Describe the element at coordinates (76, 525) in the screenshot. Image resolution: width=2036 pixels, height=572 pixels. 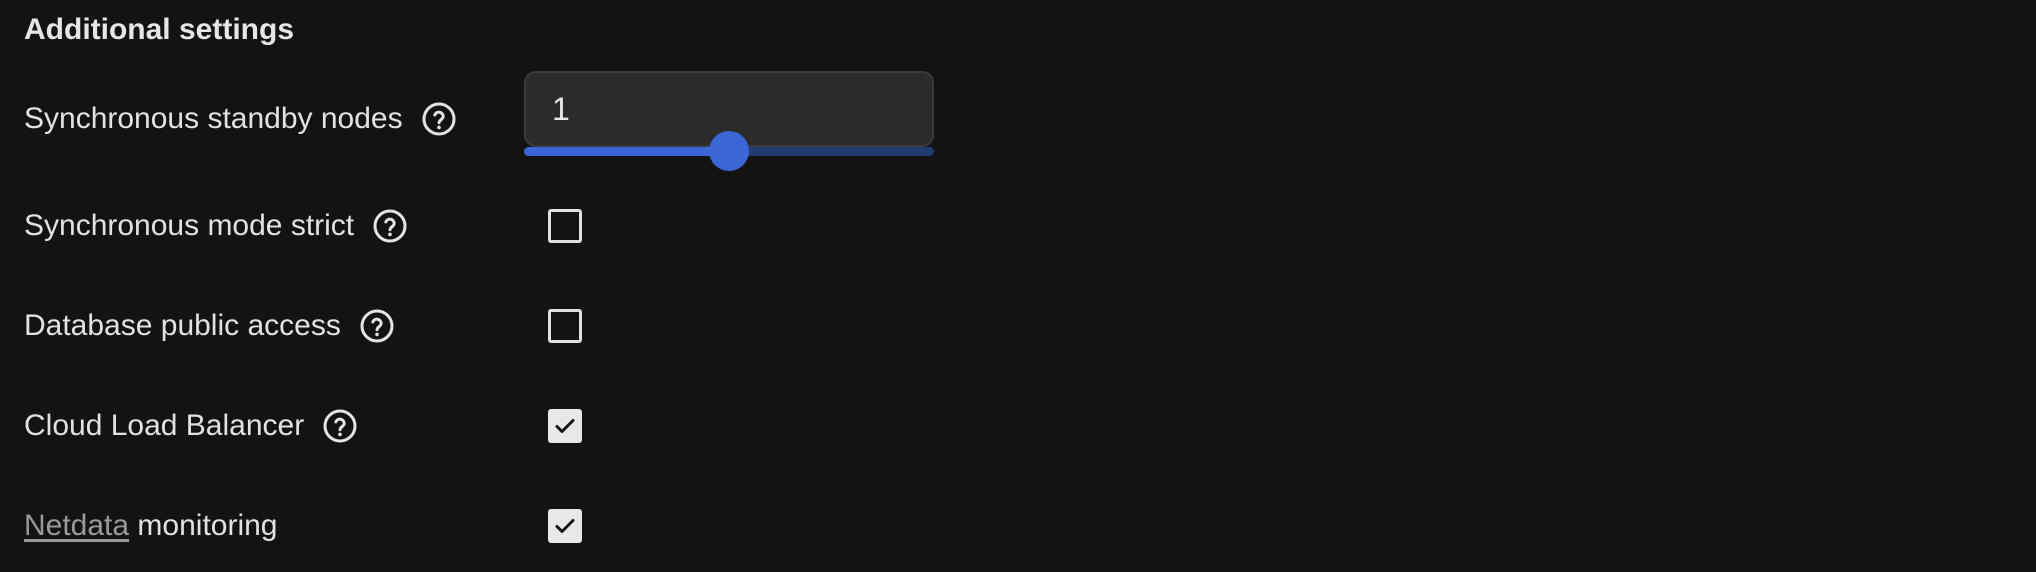
I see `netdata-link: Netdata` at that location.